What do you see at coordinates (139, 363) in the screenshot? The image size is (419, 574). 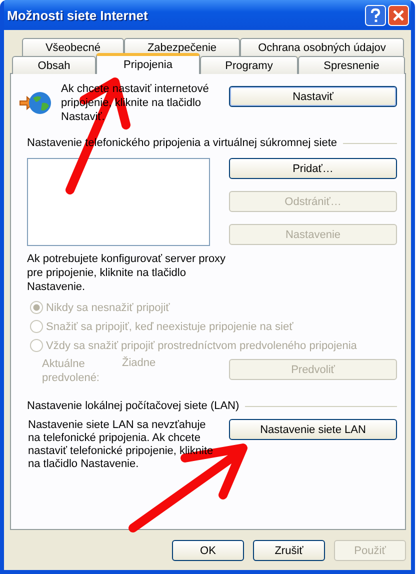 I see `default-value: Žiadne` at bounding box center [139, 363].